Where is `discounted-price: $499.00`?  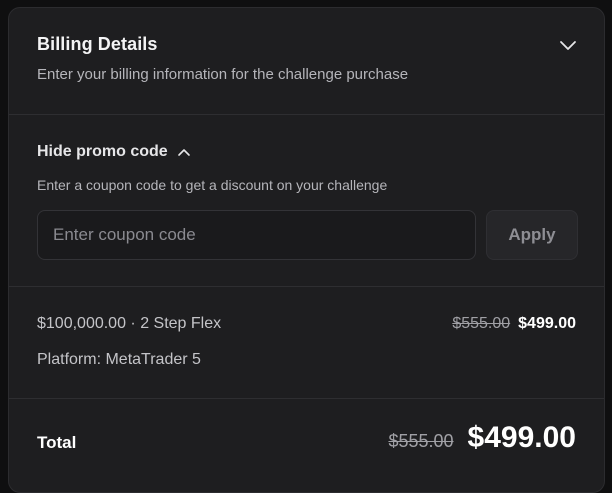
discounted-price: $499.00 is located at coordinates (547, 323).